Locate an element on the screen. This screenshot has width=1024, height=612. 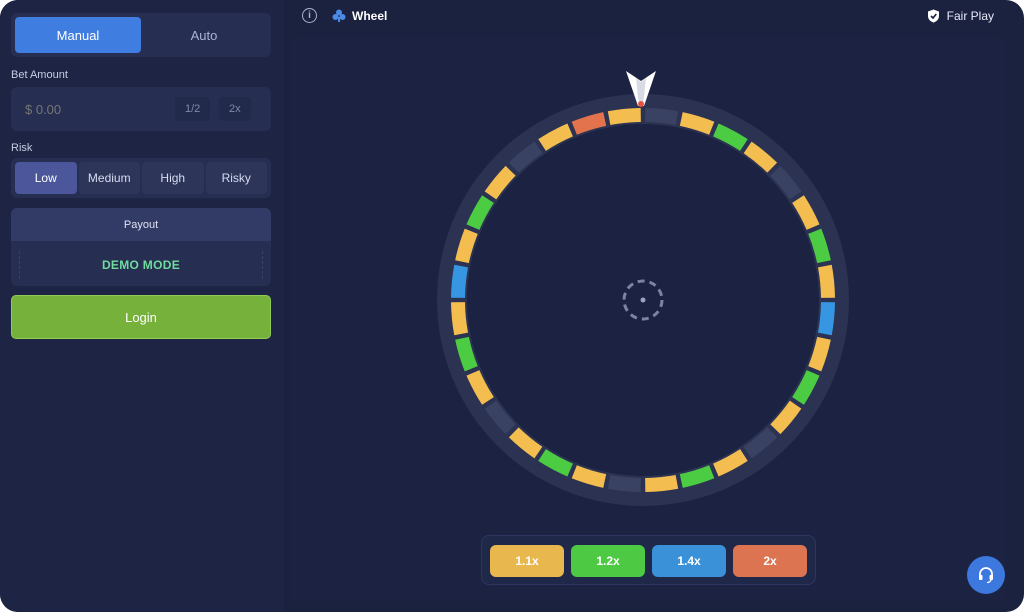
multiplier-bar: 1.1x 1.2x 1.4x 2x is located at coordinates (648, 560).